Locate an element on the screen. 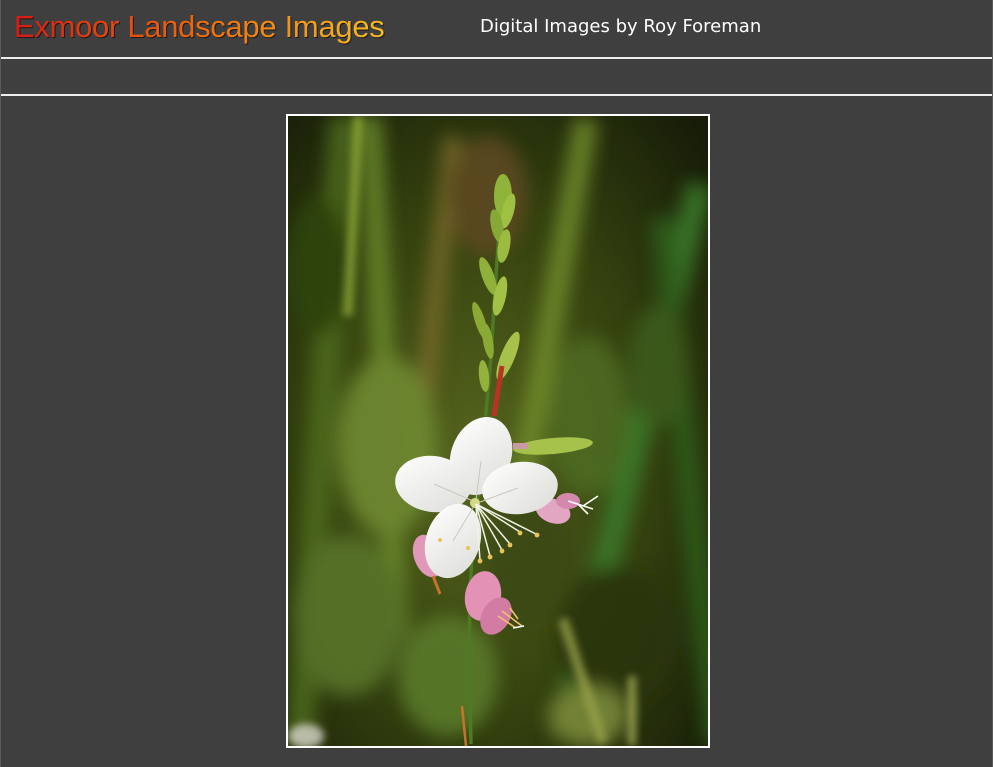 Image resolution: width=993 pixels, height=767 pixels. site-subtitle: Digital Images by Roy Foreman is located at coordinates (621, 26).